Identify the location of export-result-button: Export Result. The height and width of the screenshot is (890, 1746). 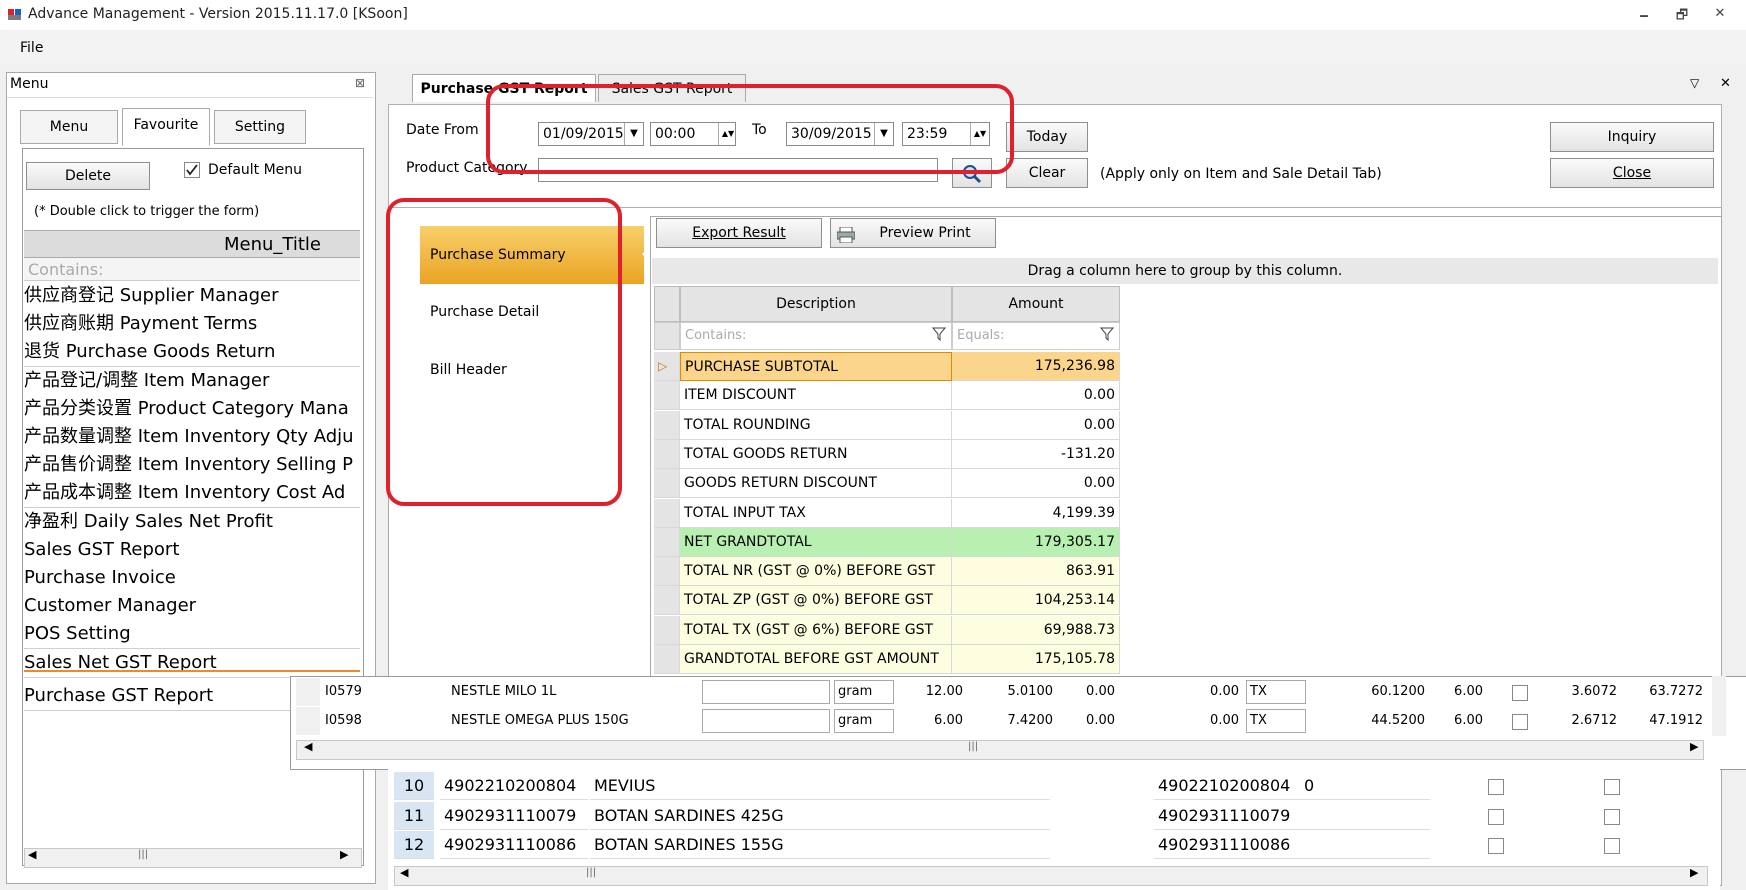
(739, 233).